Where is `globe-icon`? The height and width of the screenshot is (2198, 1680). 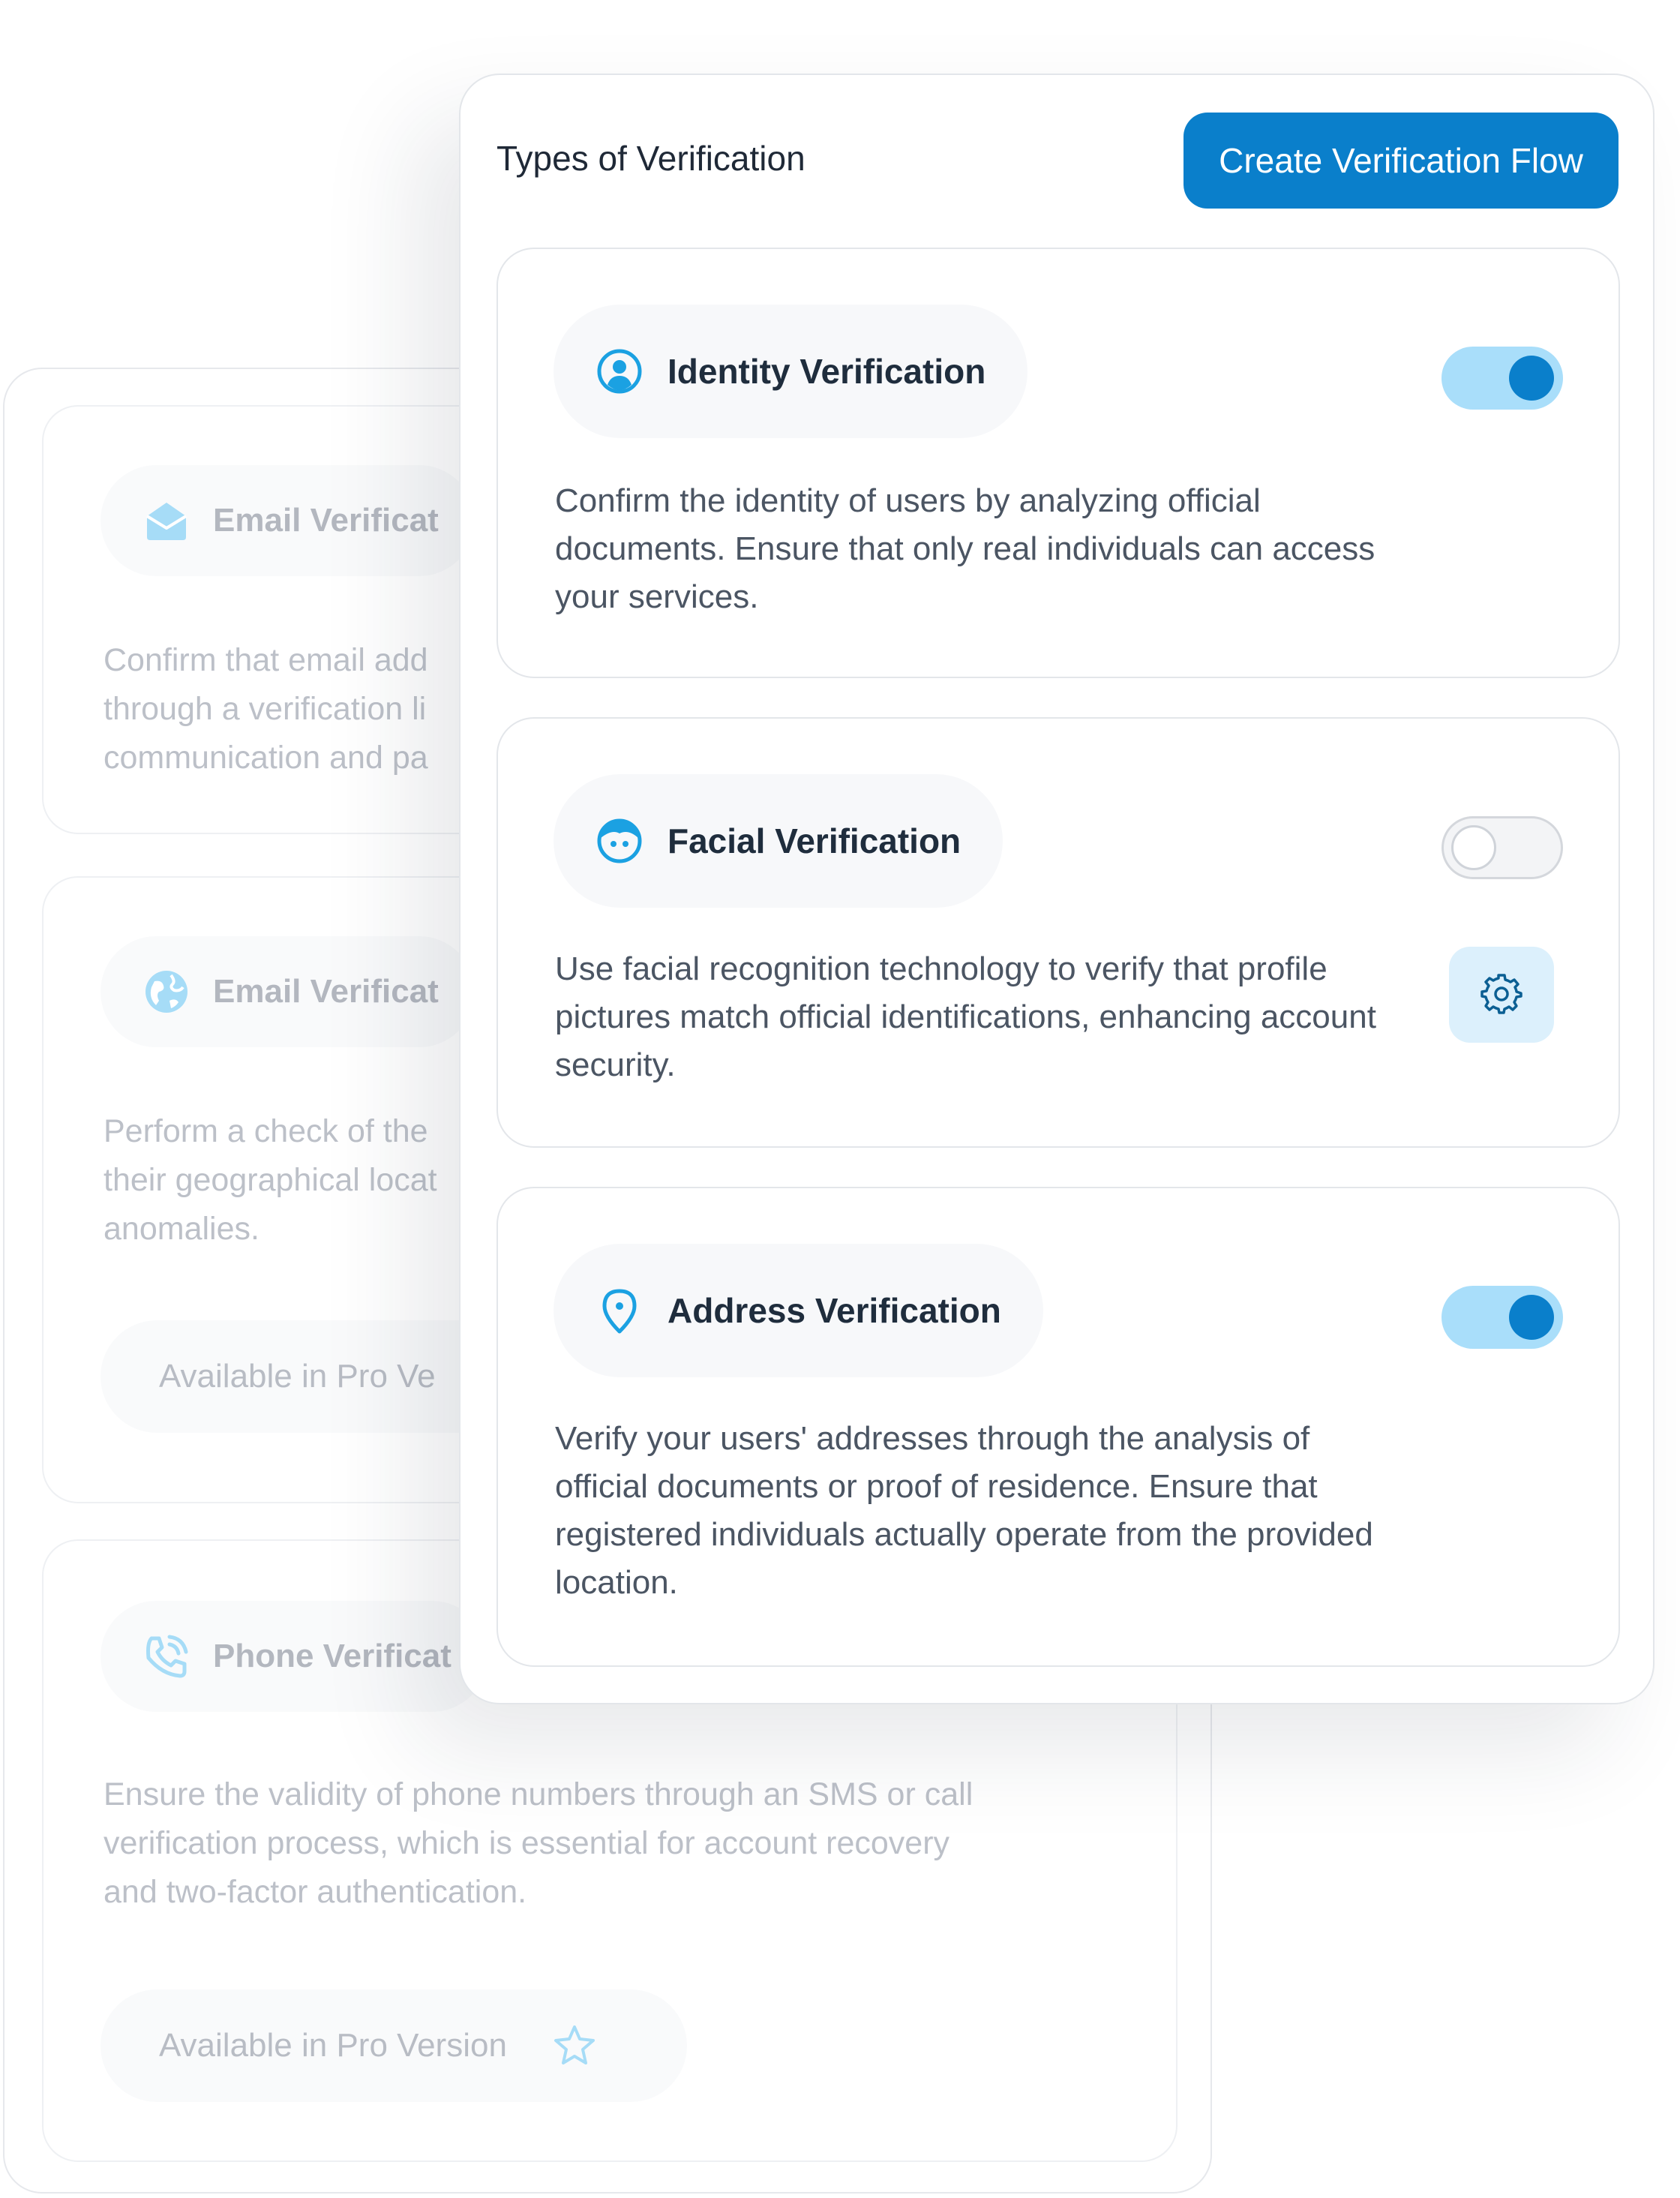 globe-icon is located at coordinates (166, 992).